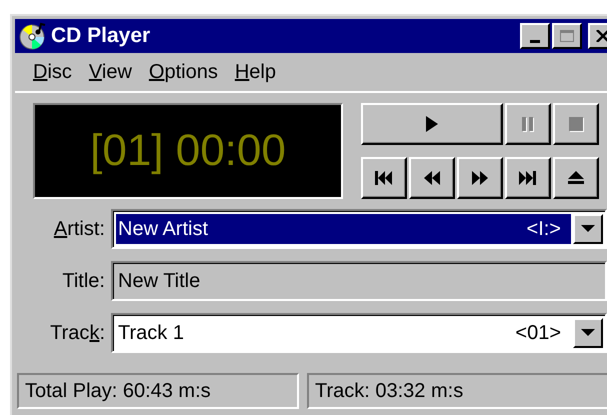 The image size is (607, 415). Describe the element at coordinates (567, 36) in the screenshot. I see `maximize-icon` at that location.